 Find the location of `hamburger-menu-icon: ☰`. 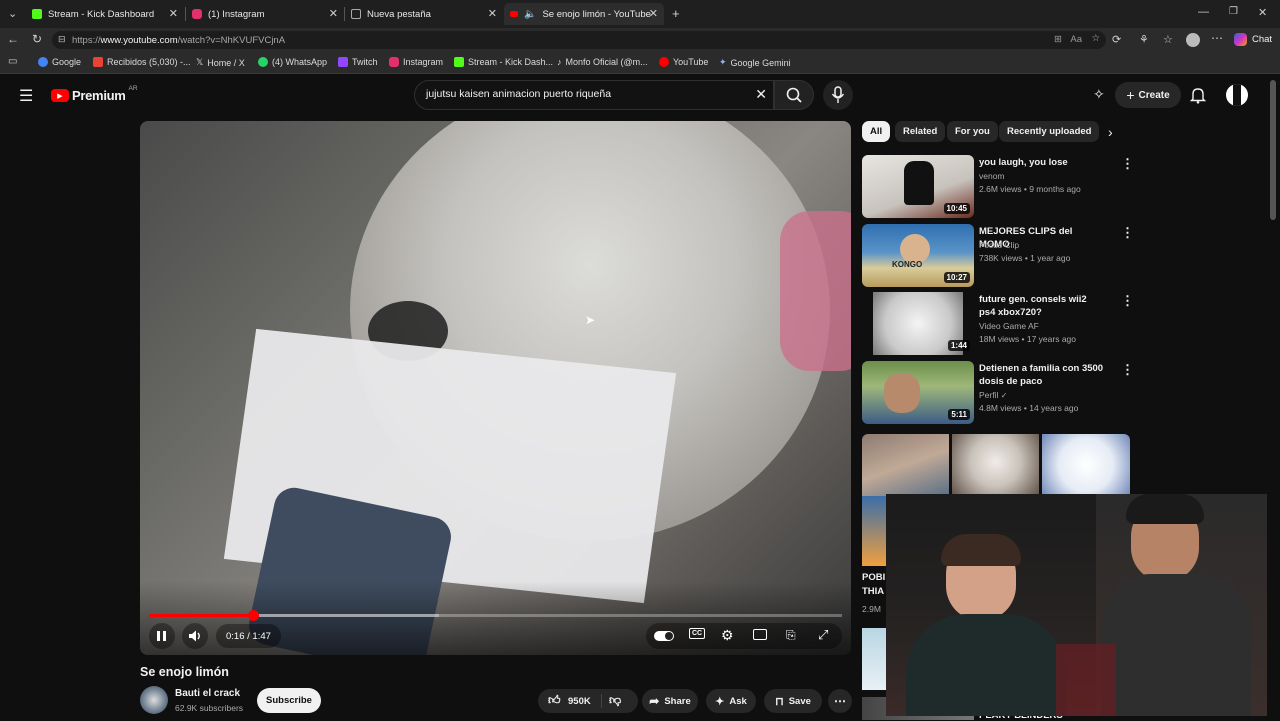

hamburger-menu-icon: ☰ is located at coordinates (26, 96).